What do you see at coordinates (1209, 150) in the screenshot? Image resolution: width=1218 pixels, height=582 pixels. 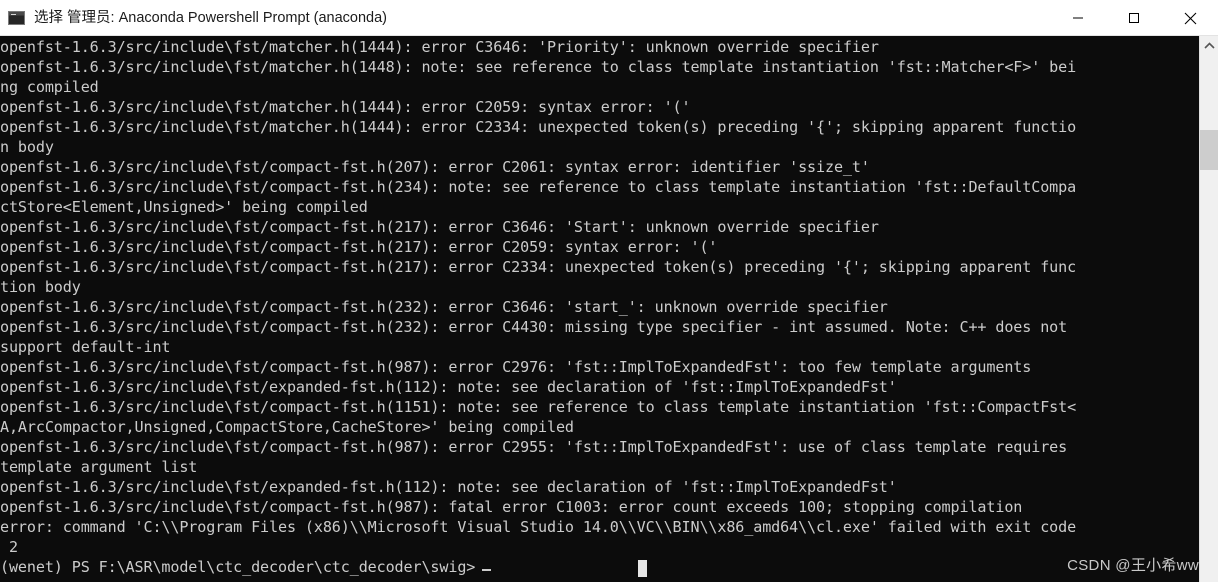 I see `scrollbar-thumb` at bounding box center [1209, 150].